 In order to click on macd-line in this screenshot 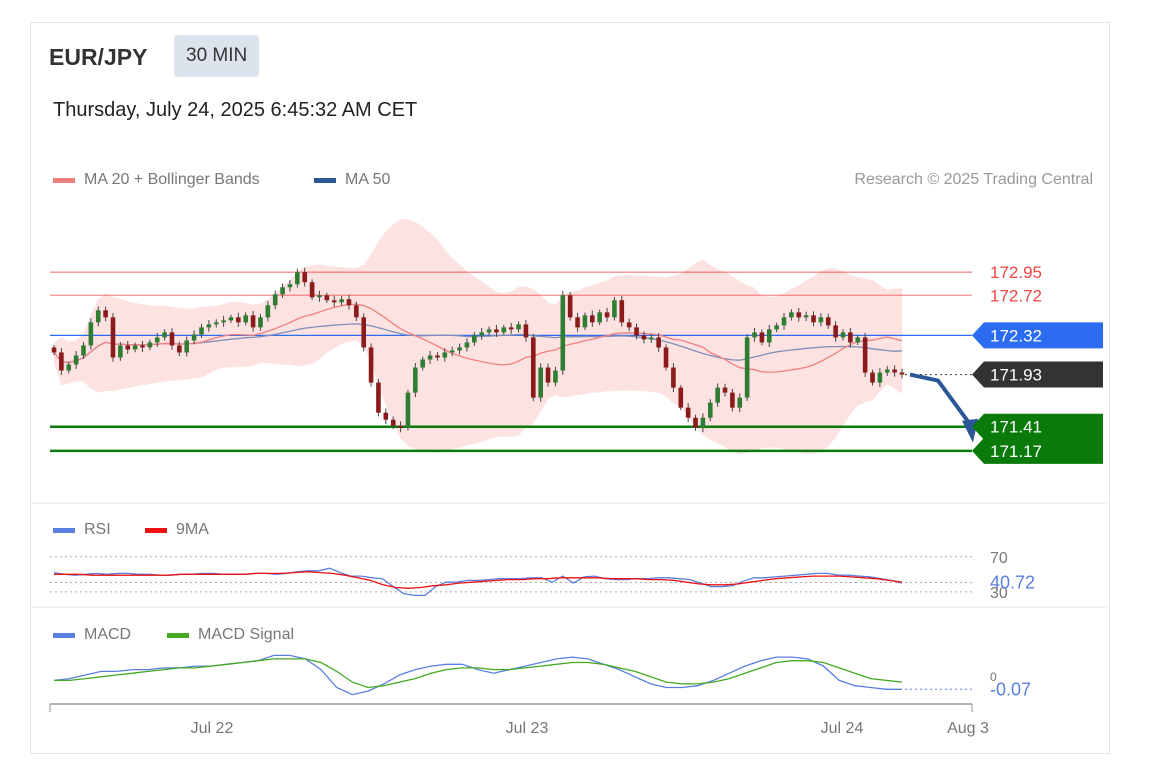, I will do `click(477, 675)`.